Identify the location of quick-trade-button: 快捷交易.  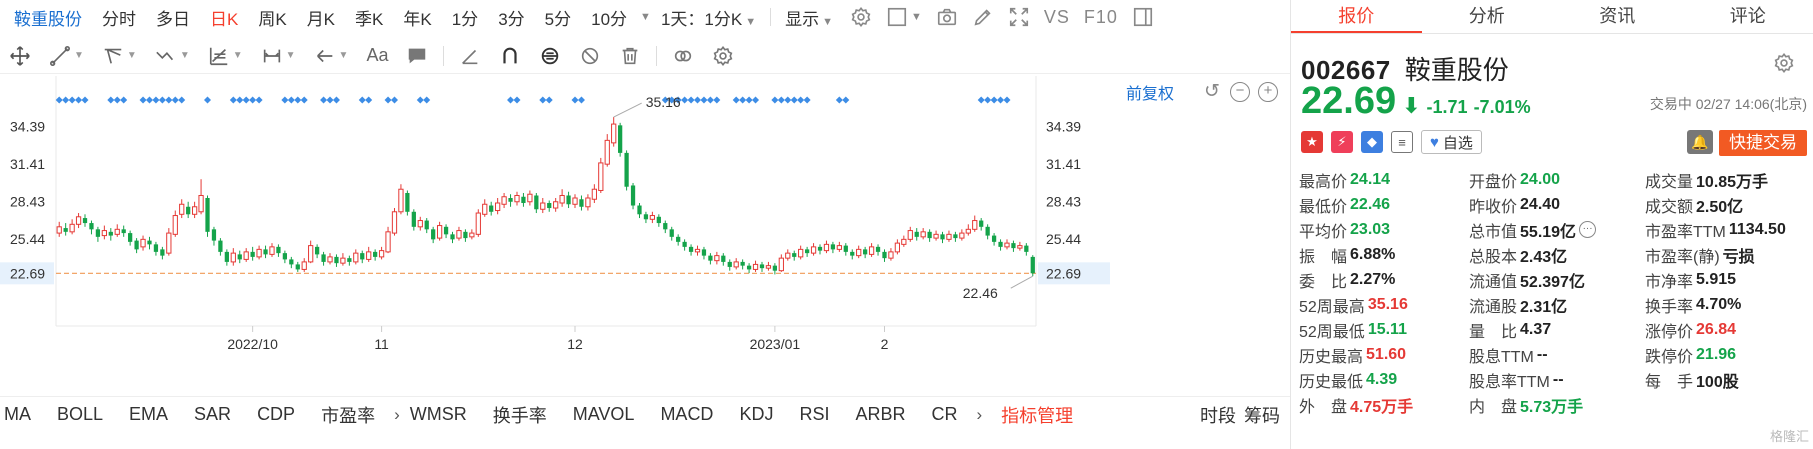
(1763, 143).